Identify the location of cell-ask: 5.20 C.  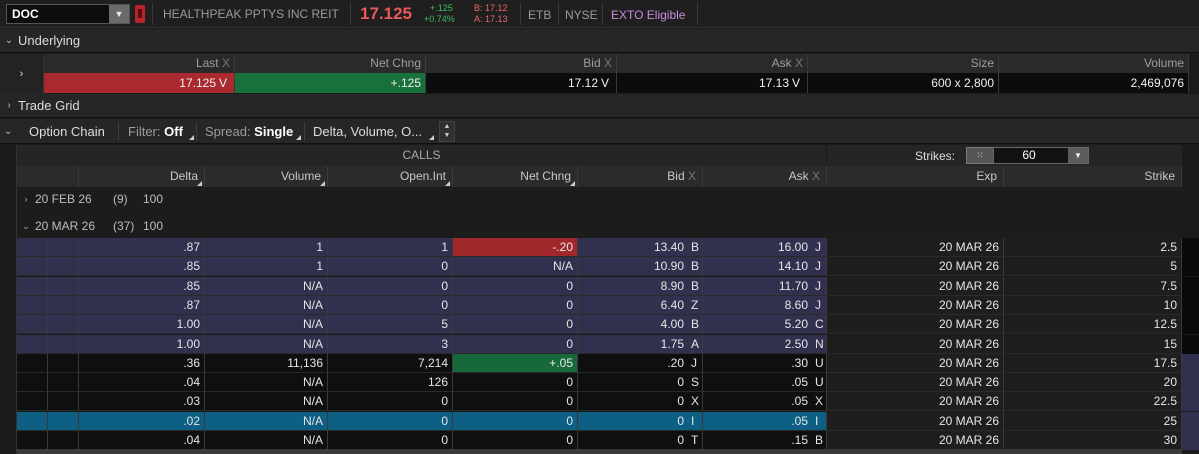
(765, 325).